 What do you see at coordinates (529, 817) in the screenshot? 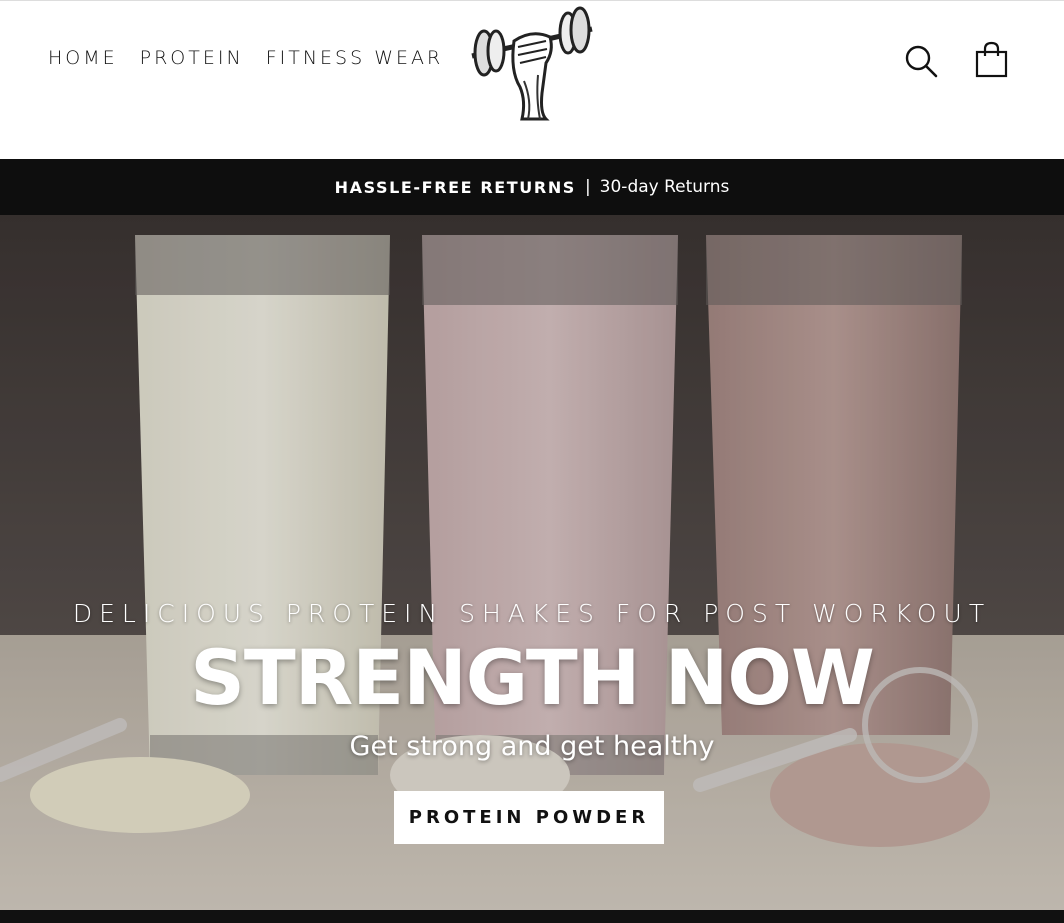
I see `protein-powder-button: PROTEIN POWDER` at bounding box center [529, 817].